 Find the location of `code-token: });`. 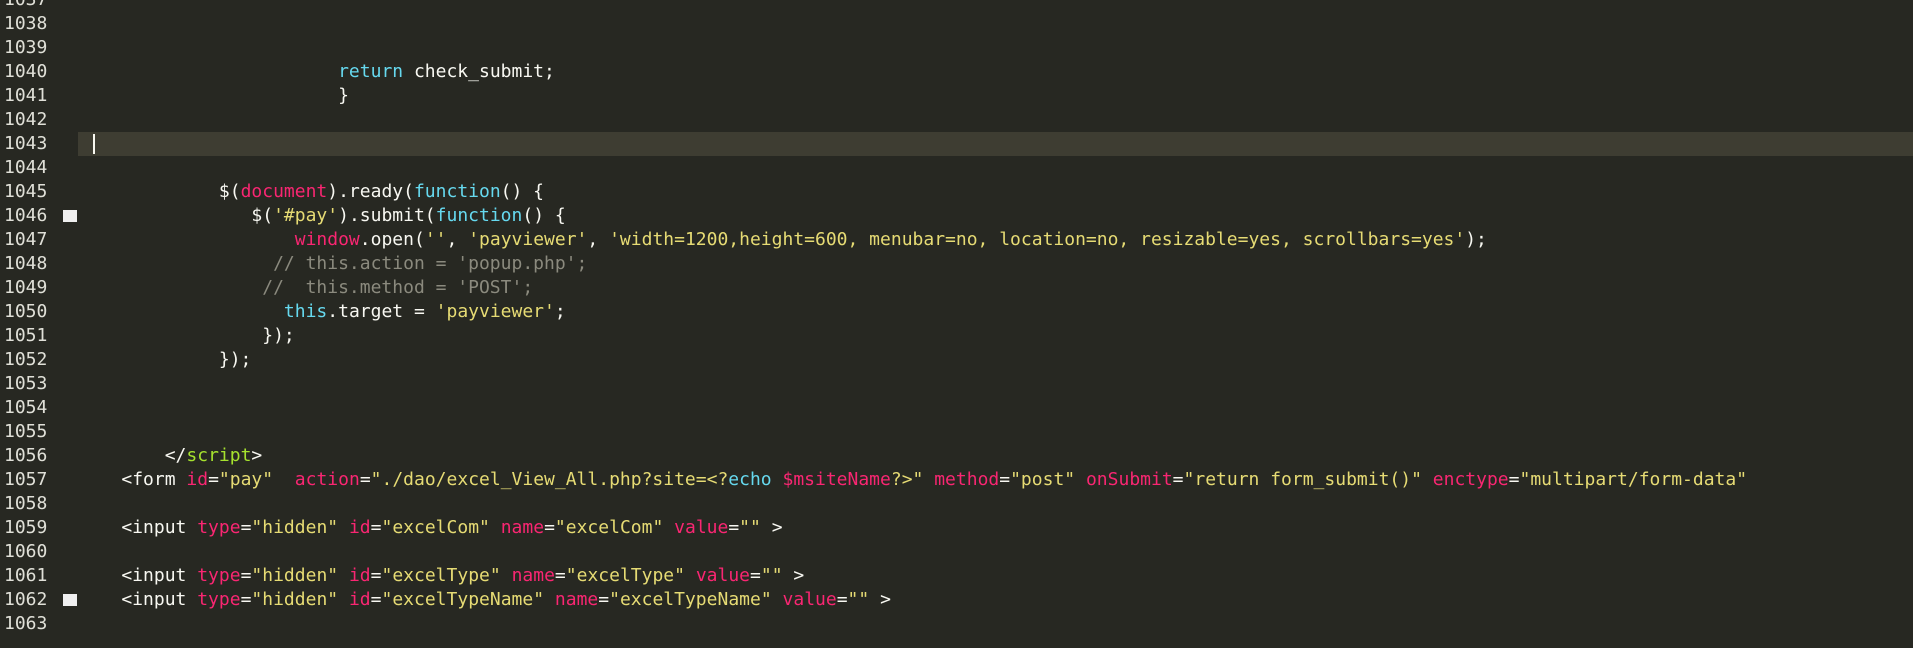

code-token: }); is located at coordinates (165, 359).